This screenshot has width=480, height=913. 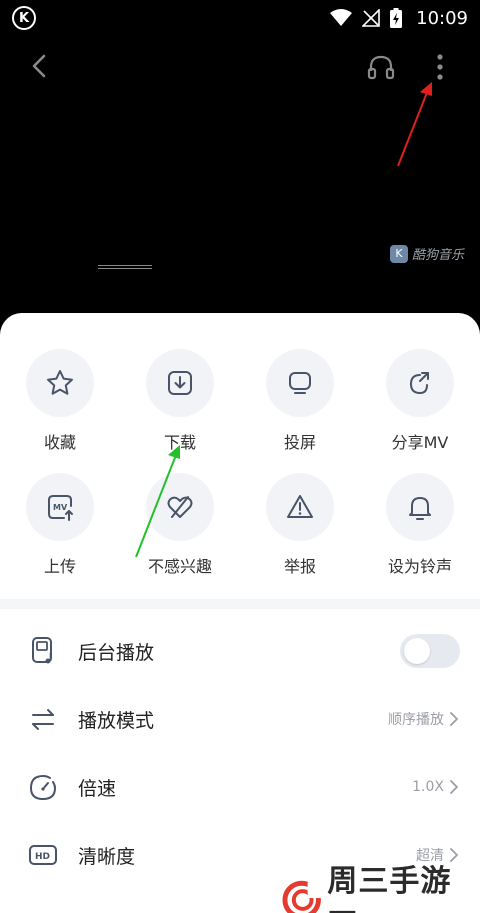 I want to click on download-button, so click(x=180, y=383).